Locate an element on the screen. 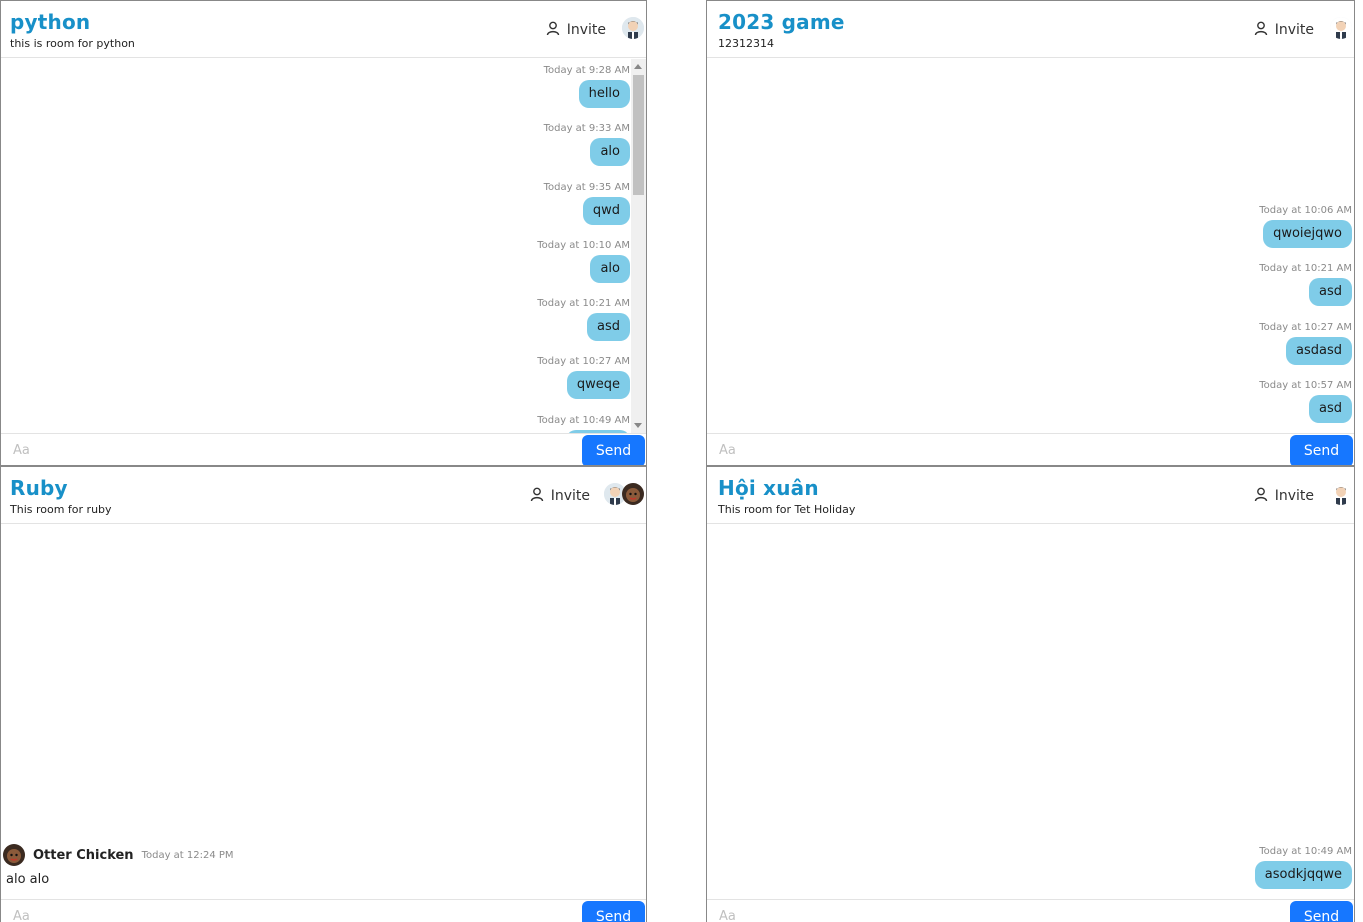 The image size is (1363, 922). room-title: Hội xuân is located at coordinates (768, 488).